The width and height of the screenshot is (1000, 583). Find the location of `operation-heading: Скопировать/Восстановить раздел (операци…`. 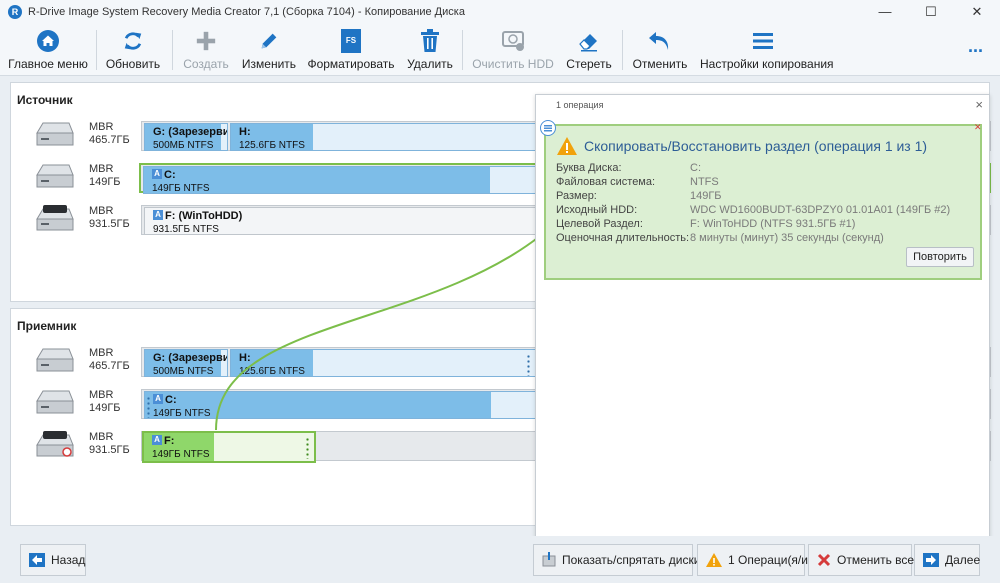

operation-heading: Скопировать/Восстановить раздел (операци… is located at coordinates (756, 146).